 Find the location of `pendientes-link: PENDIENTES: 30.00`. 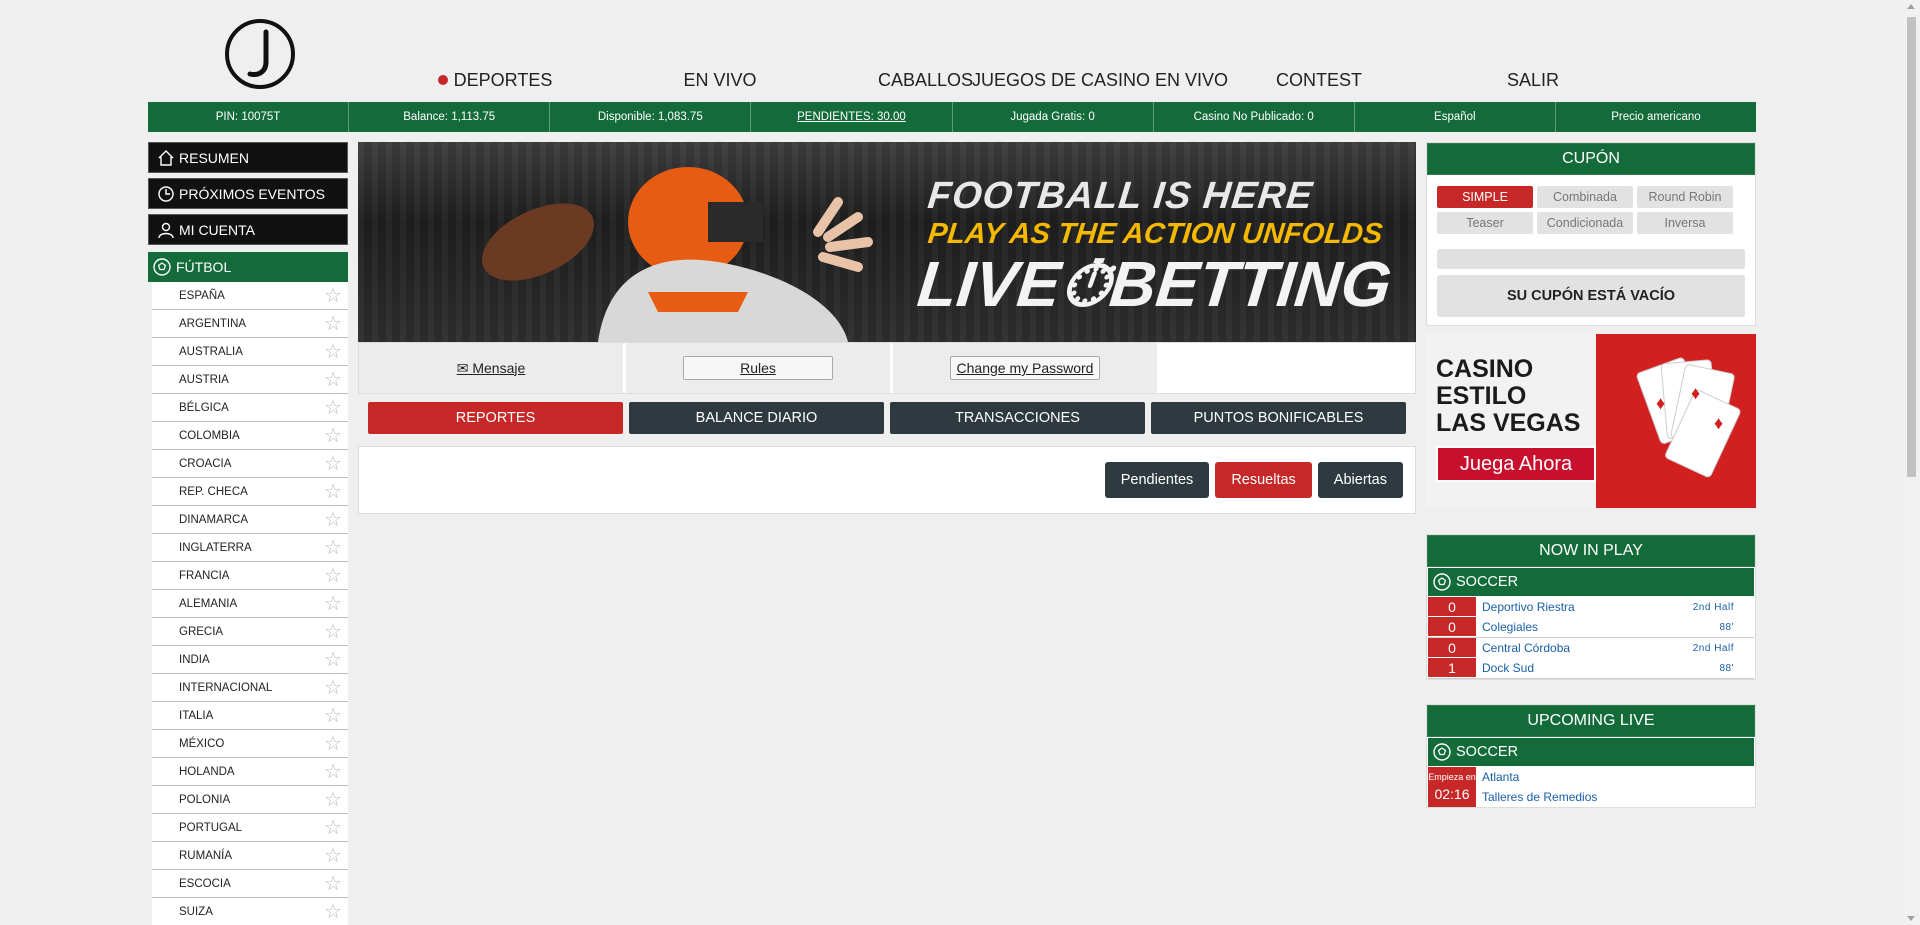

pendientes-link: PENDIENTES: 30.00 is located at coordinates (852, 117).